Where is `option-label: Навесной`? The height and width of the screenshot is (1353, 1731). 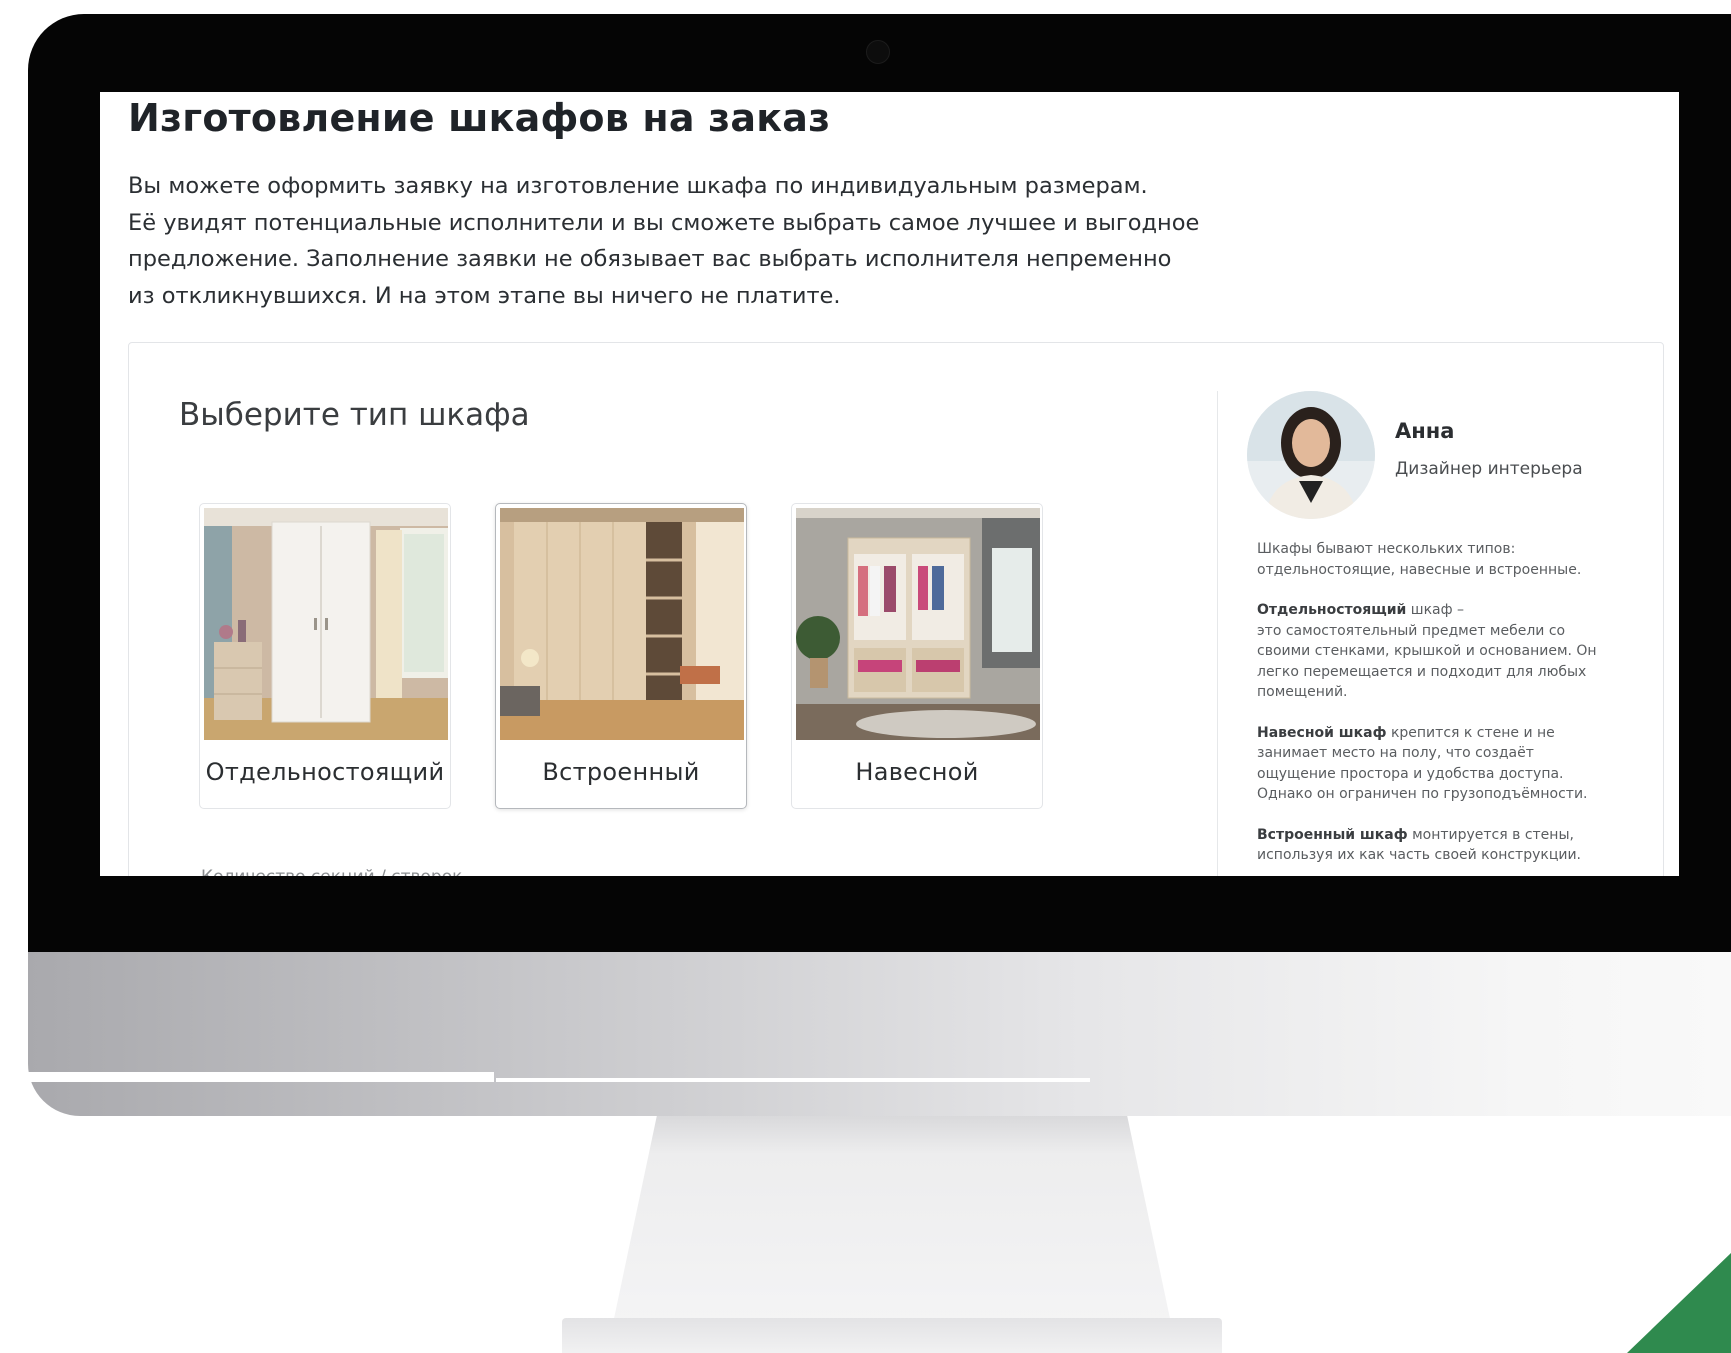
option-label: Навесной is located at coordinates (917, 772).